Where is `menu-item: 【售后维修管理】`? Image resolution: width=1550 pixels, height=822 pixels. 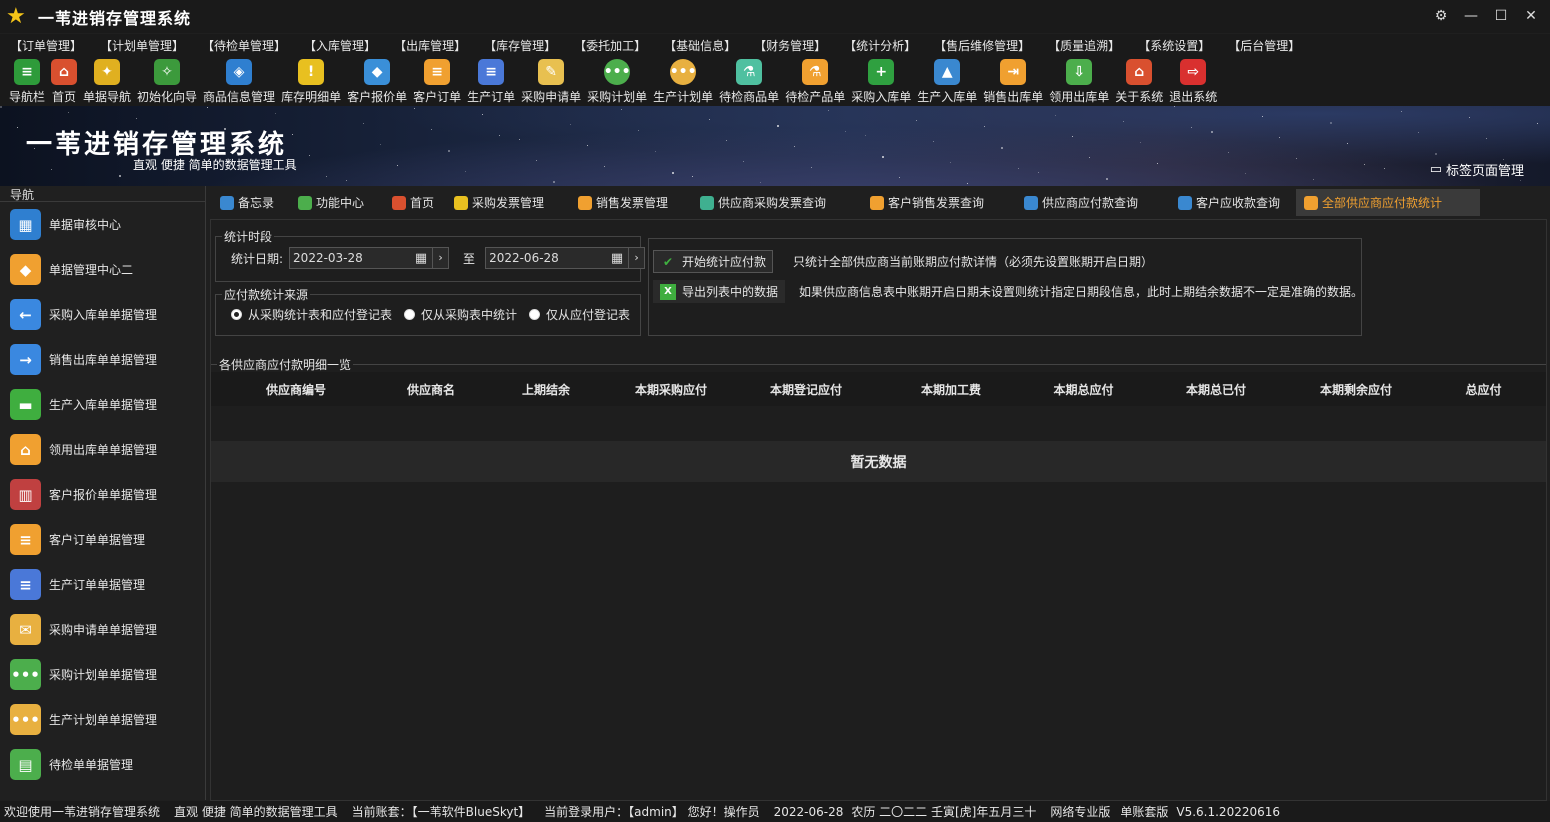 menu-item: 【售后维修管理】 is located at coordinates (987, 45).